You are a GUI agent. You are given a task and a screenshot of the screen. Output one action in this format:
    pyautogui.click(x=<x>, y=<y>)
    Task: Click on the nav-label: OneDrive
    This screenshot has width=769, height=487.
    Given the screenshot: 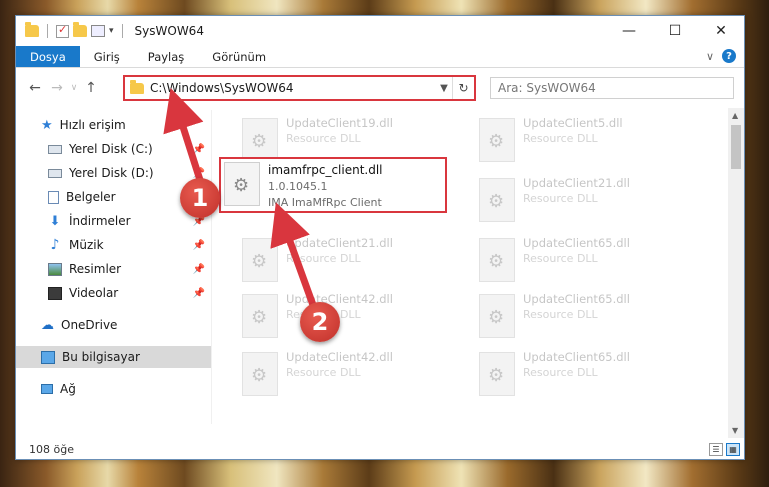 What is the action you would take?
    pyautogui.click(x=89, y=325)
    